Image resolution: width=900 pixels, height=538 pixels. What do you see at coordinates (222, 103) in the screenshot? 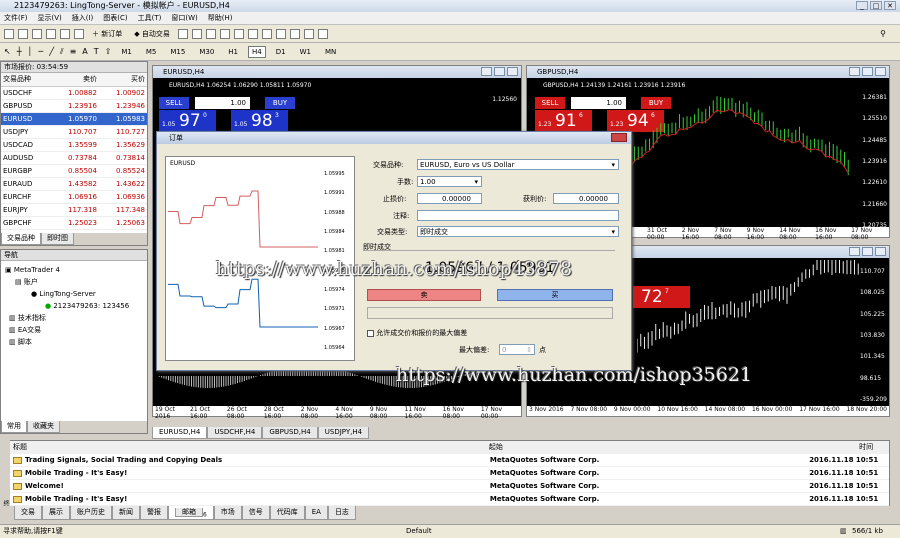
I see `quick-lot-input: 1.00` at bounding box center [222, 103].